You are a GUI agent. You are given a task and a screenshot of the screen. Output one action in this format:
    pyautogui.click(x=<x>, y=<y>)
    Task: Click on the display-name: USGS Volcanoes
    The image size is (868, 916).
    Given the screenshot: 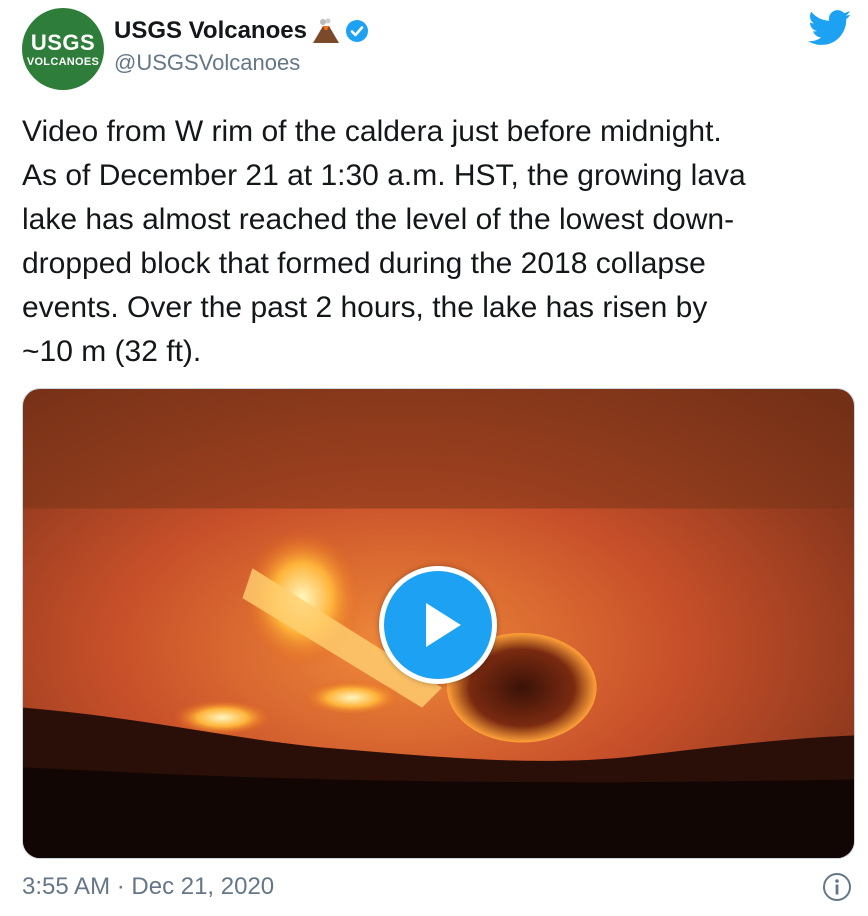 What is the action you would take?
    pyautogui.click(x=241, y=31)
    